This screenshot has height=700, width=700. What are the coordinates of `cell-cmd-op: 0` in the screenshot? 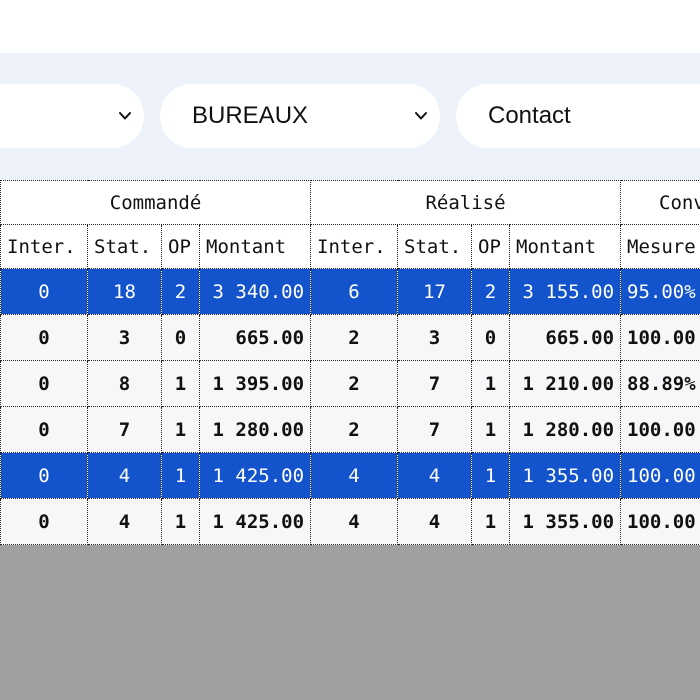 It's located at (180, 337).